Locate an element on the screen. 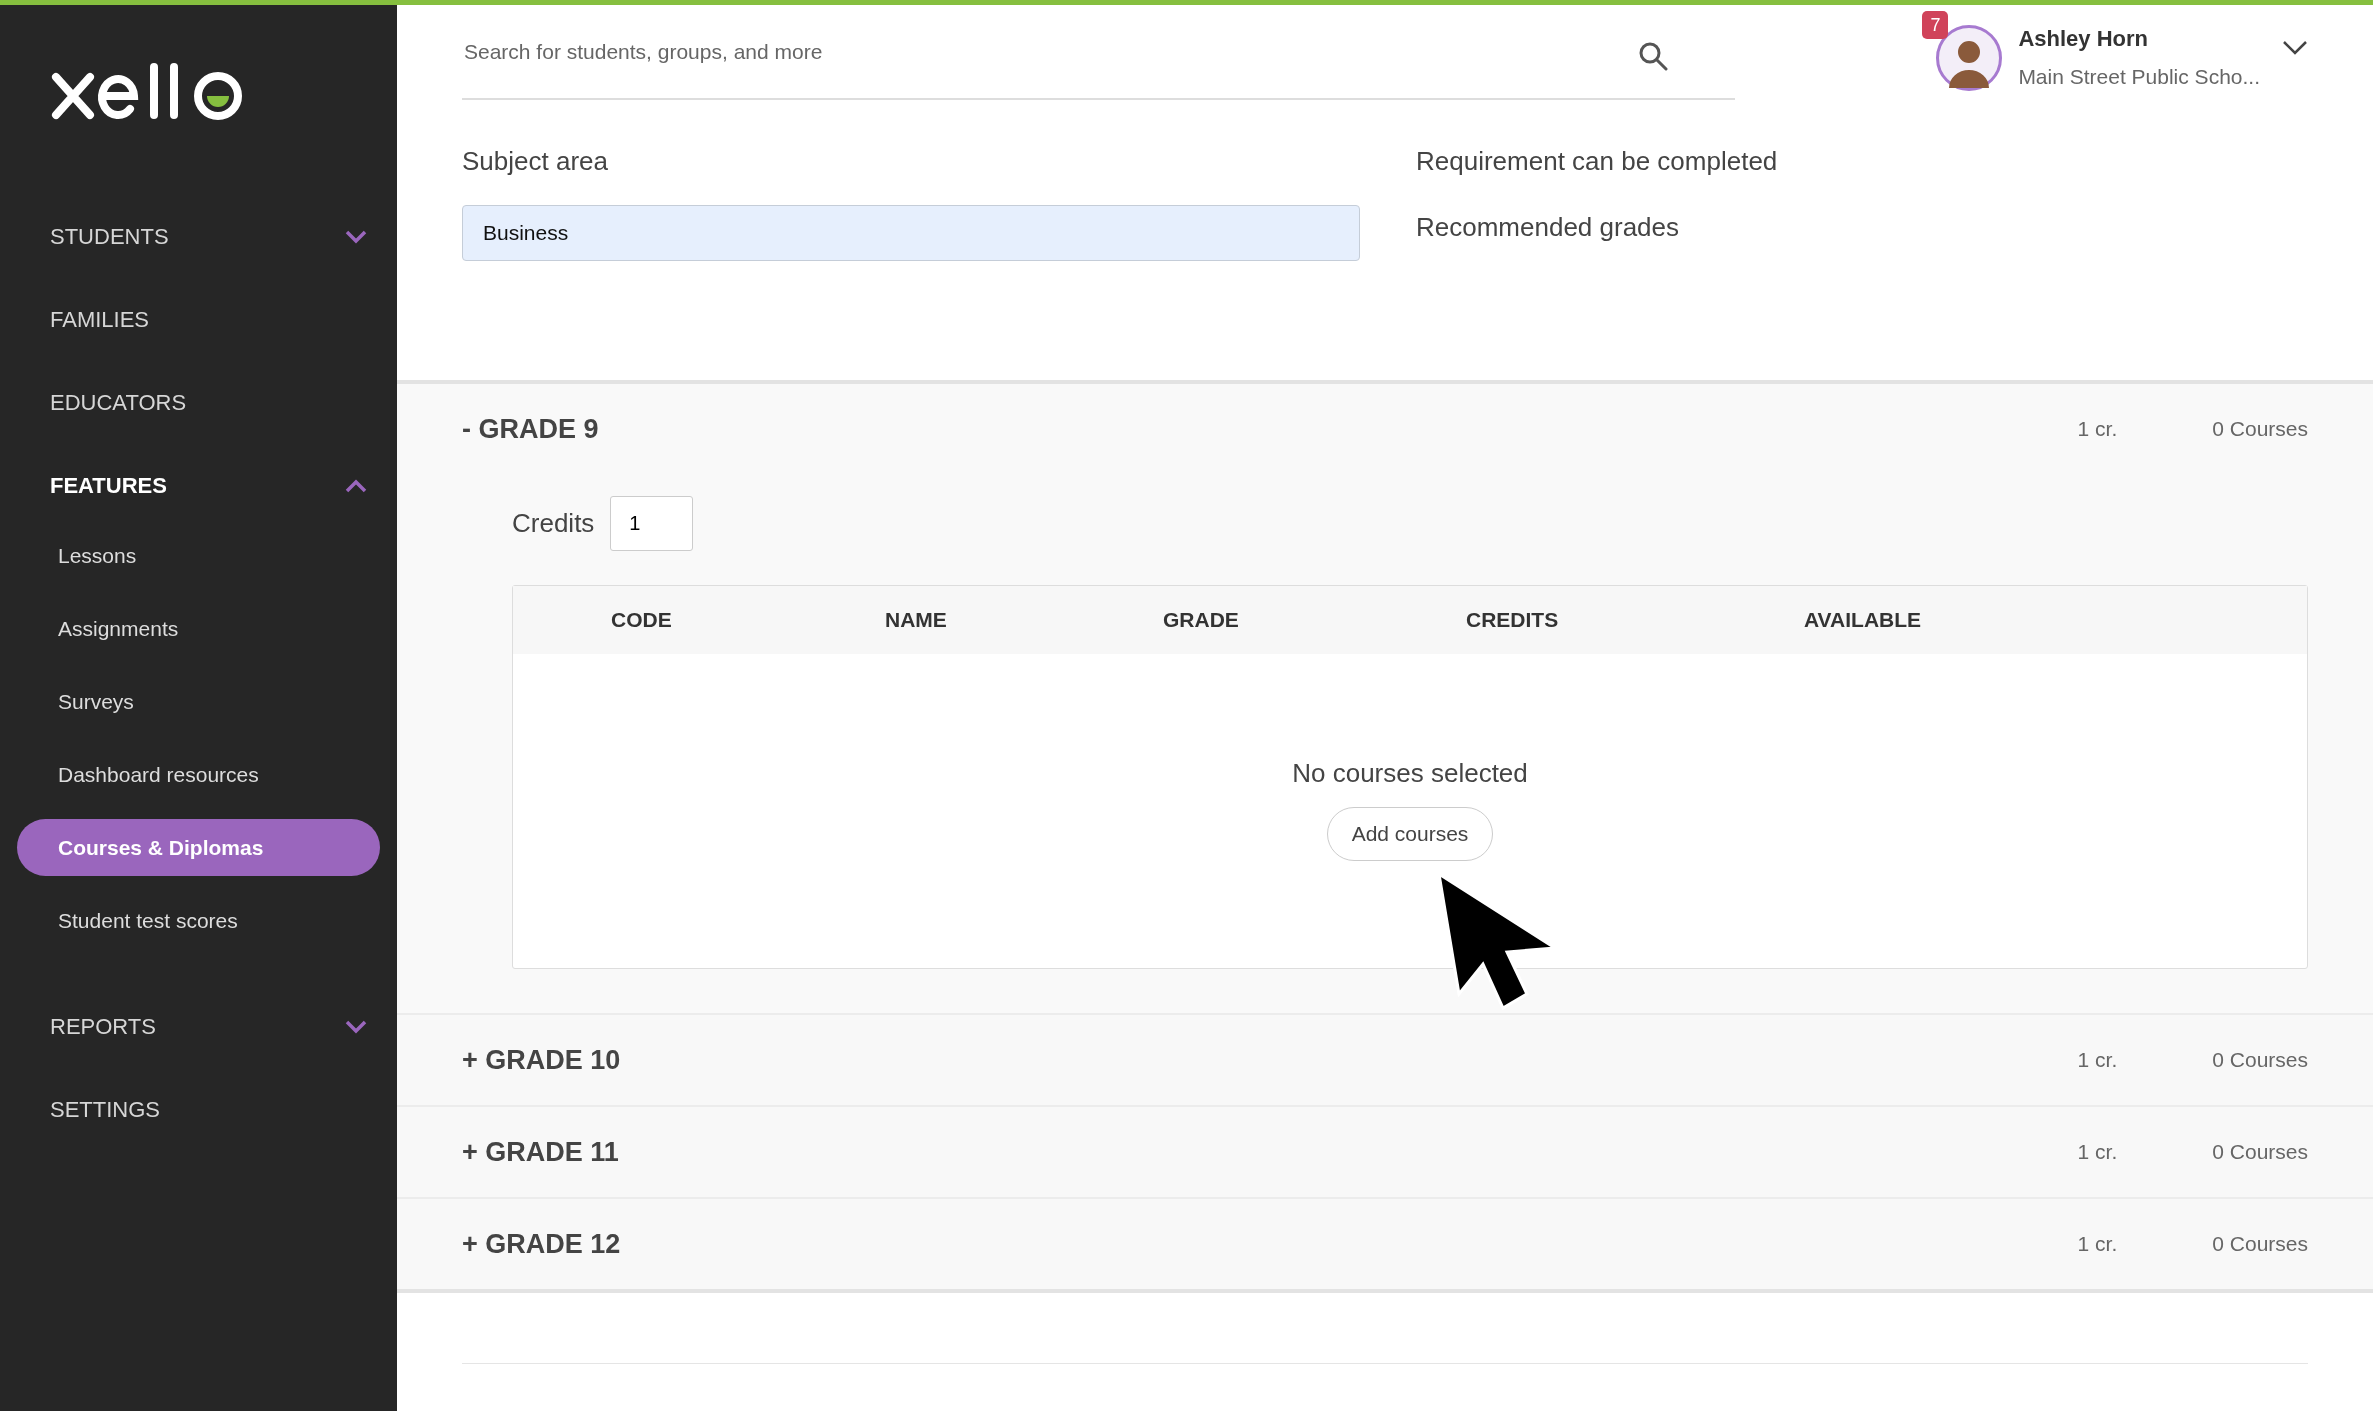 This screenshot has height=1411, width=2373. grade-toggle: + GRADE 11 is located at coordinates (540, 1152).